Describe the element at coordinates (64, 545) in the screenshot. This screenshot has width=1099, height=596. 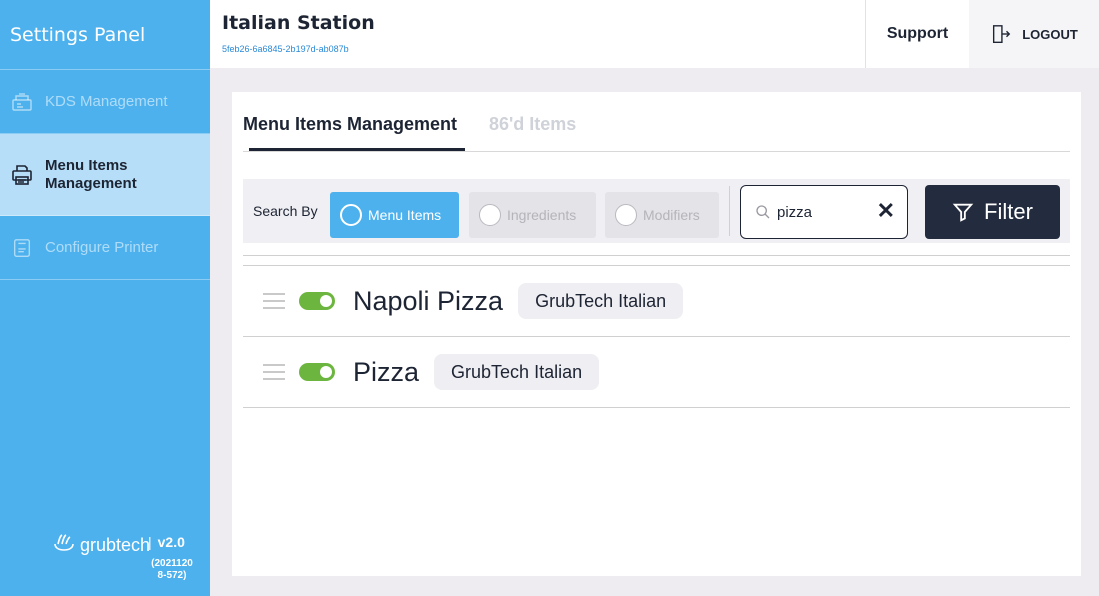
I see `grubtech-logo-icon` at that location.